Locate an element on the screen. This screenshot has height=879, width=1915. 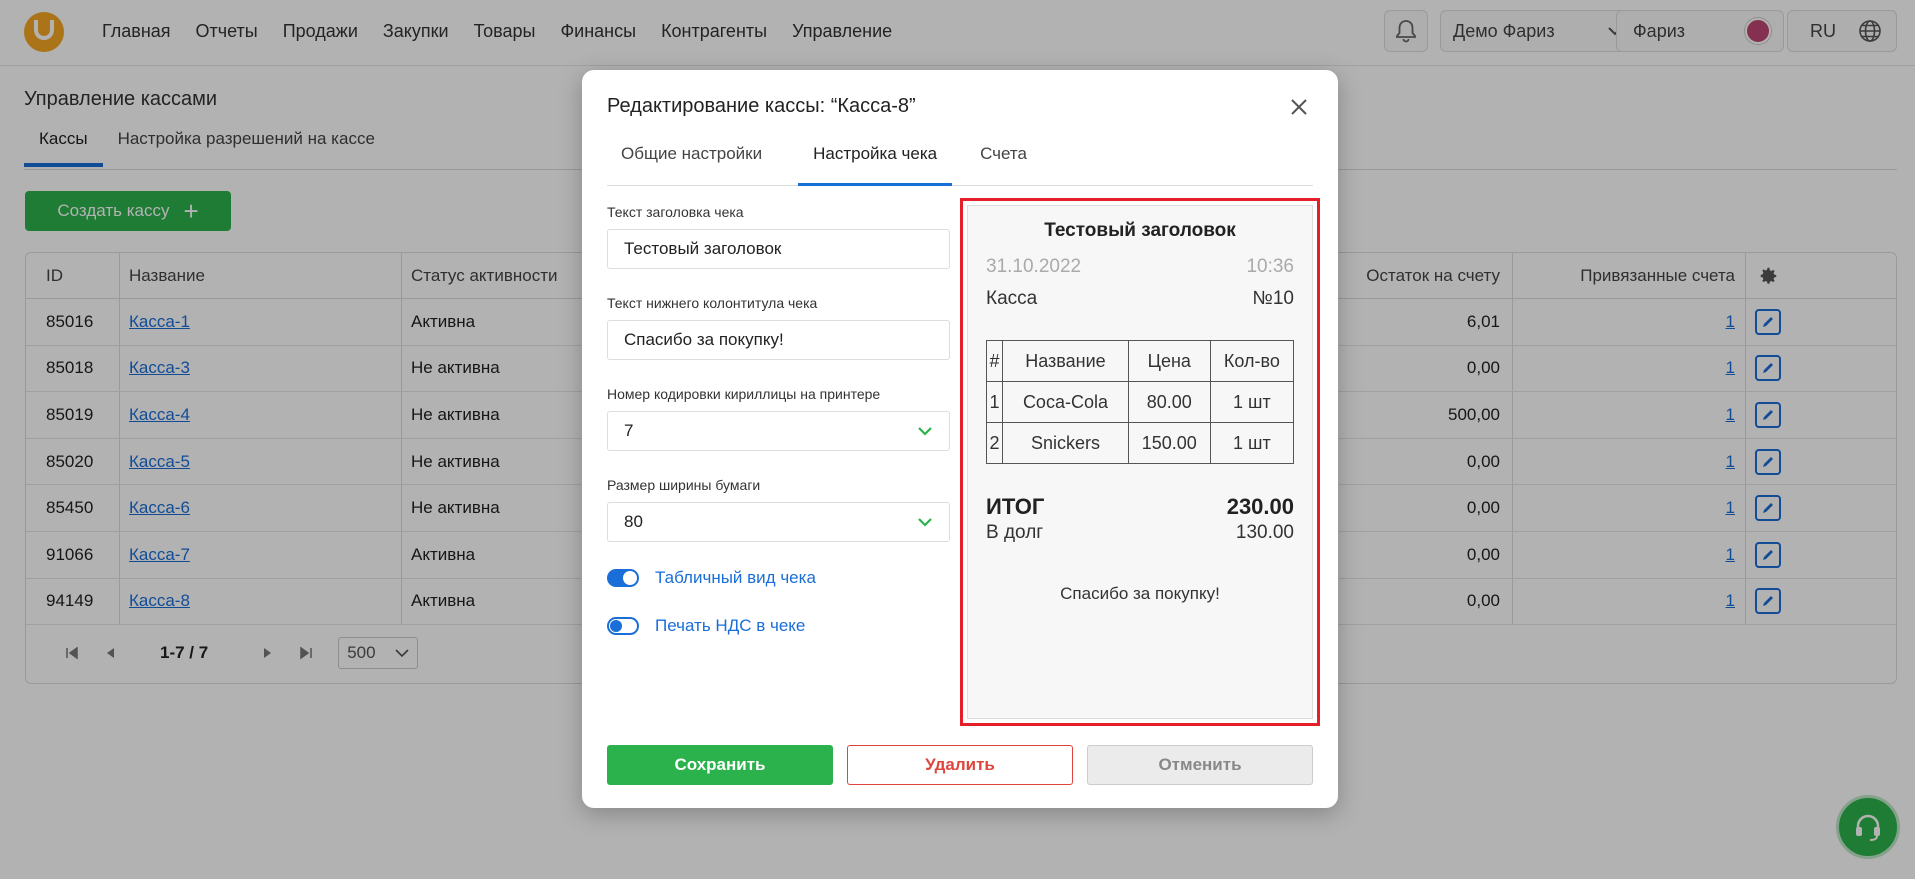
table-view-label: Табличный вид чека is located at coordinates (735, 578).